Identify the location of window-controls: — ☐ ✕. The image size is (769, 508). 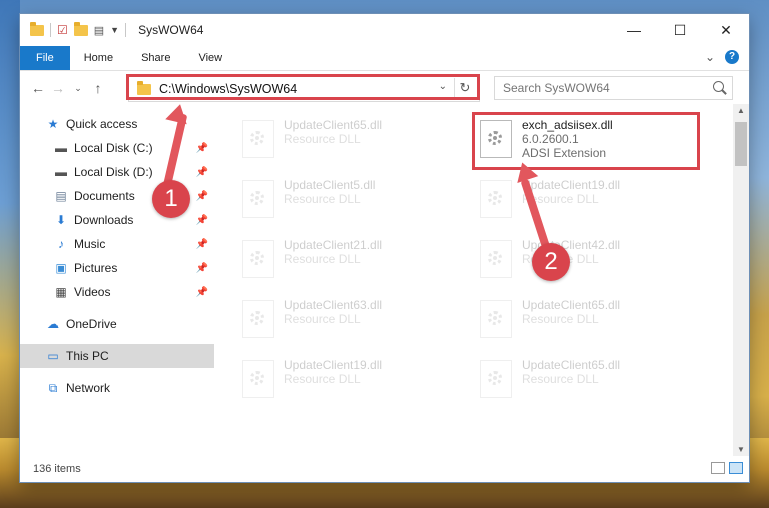
(680, 30).